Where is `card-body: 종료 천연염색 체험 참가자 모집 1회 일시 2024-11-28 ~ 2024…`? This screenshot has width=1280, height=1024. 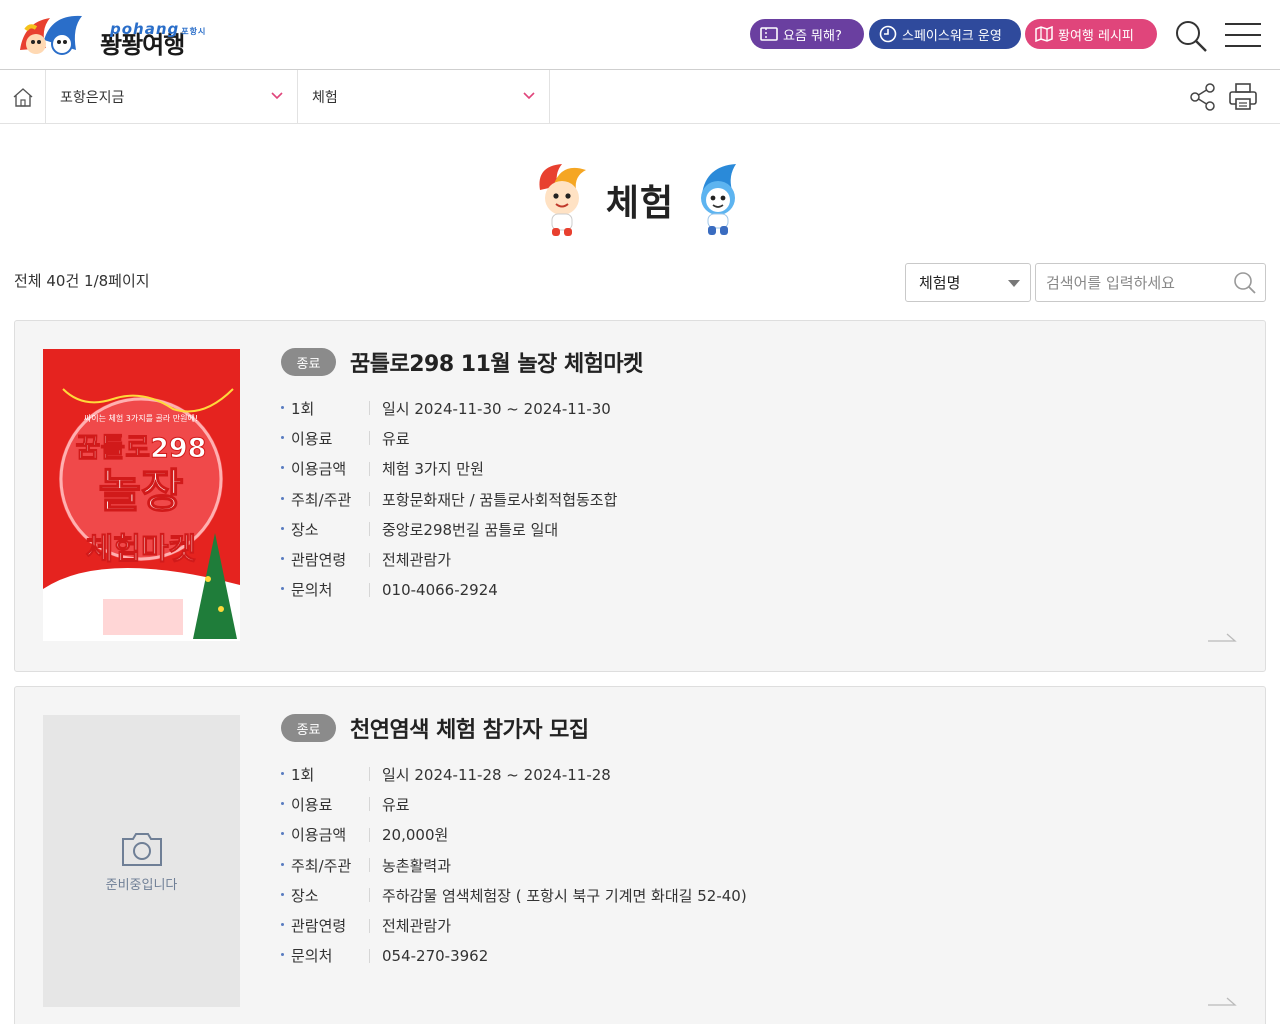
card-body: 종료 천연염색 체험 참가자 모집 1회 일시 2024-11-28 ~ 2024… is located at coordinates (514, 840).